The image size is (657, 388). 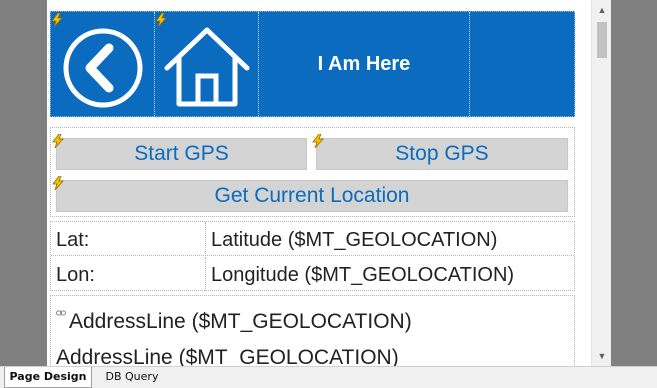 I want to click on tab-db-query: DB Query, so click(x=132, y=377).